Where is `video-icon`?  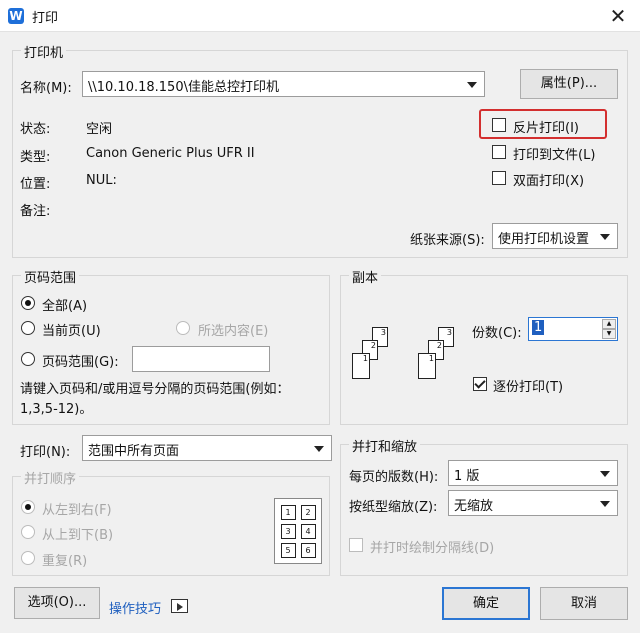
video-icon is located at coordinates (179, 606).